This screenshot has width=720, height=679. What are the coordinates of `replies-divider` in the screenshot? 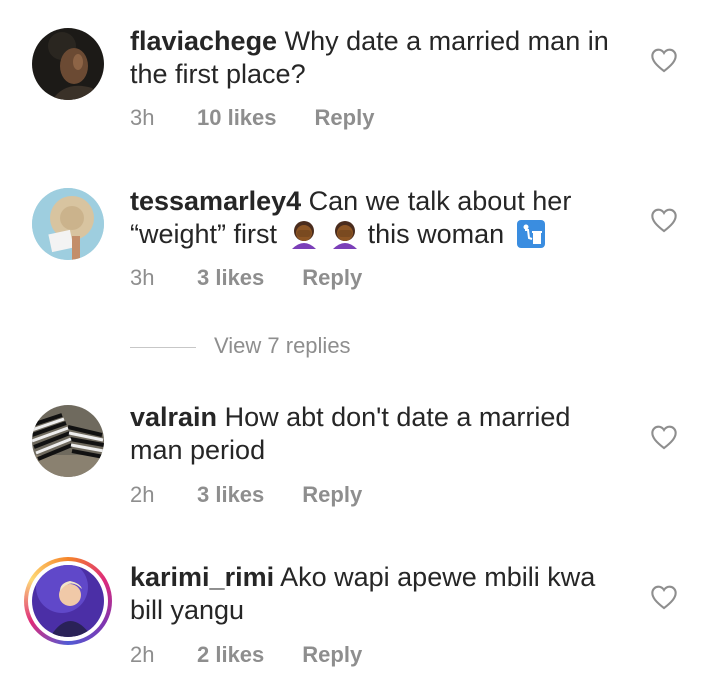 It's located at (163, 347).